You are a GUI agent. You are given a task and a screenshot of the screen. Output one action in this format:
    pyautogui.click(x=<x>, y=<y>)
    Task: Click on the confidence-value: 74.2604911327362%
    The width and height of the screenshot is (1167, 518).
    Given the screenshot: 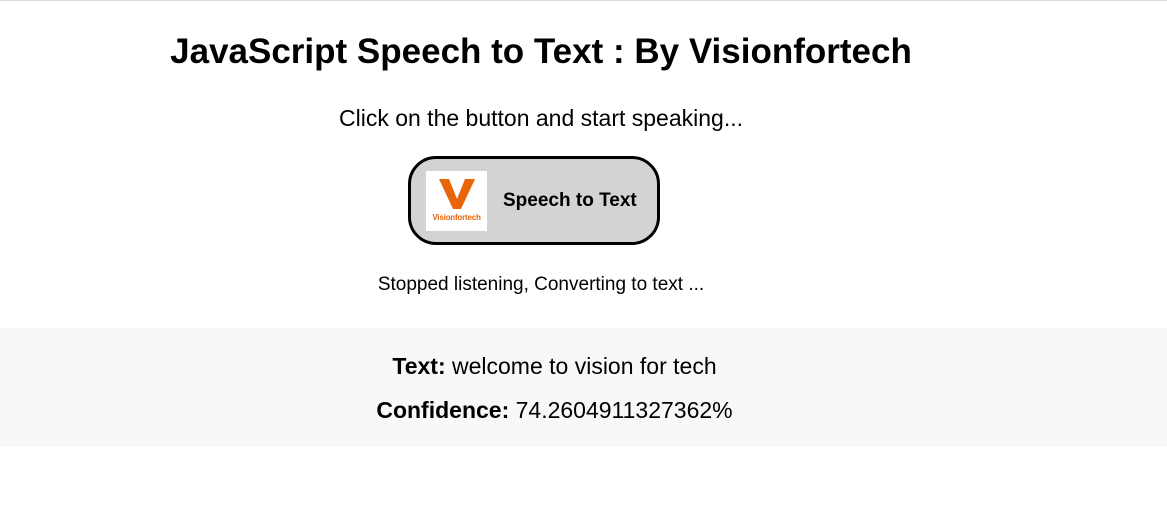 What is the action you would take?
    pyautogui.click(x=624, y=410)
    